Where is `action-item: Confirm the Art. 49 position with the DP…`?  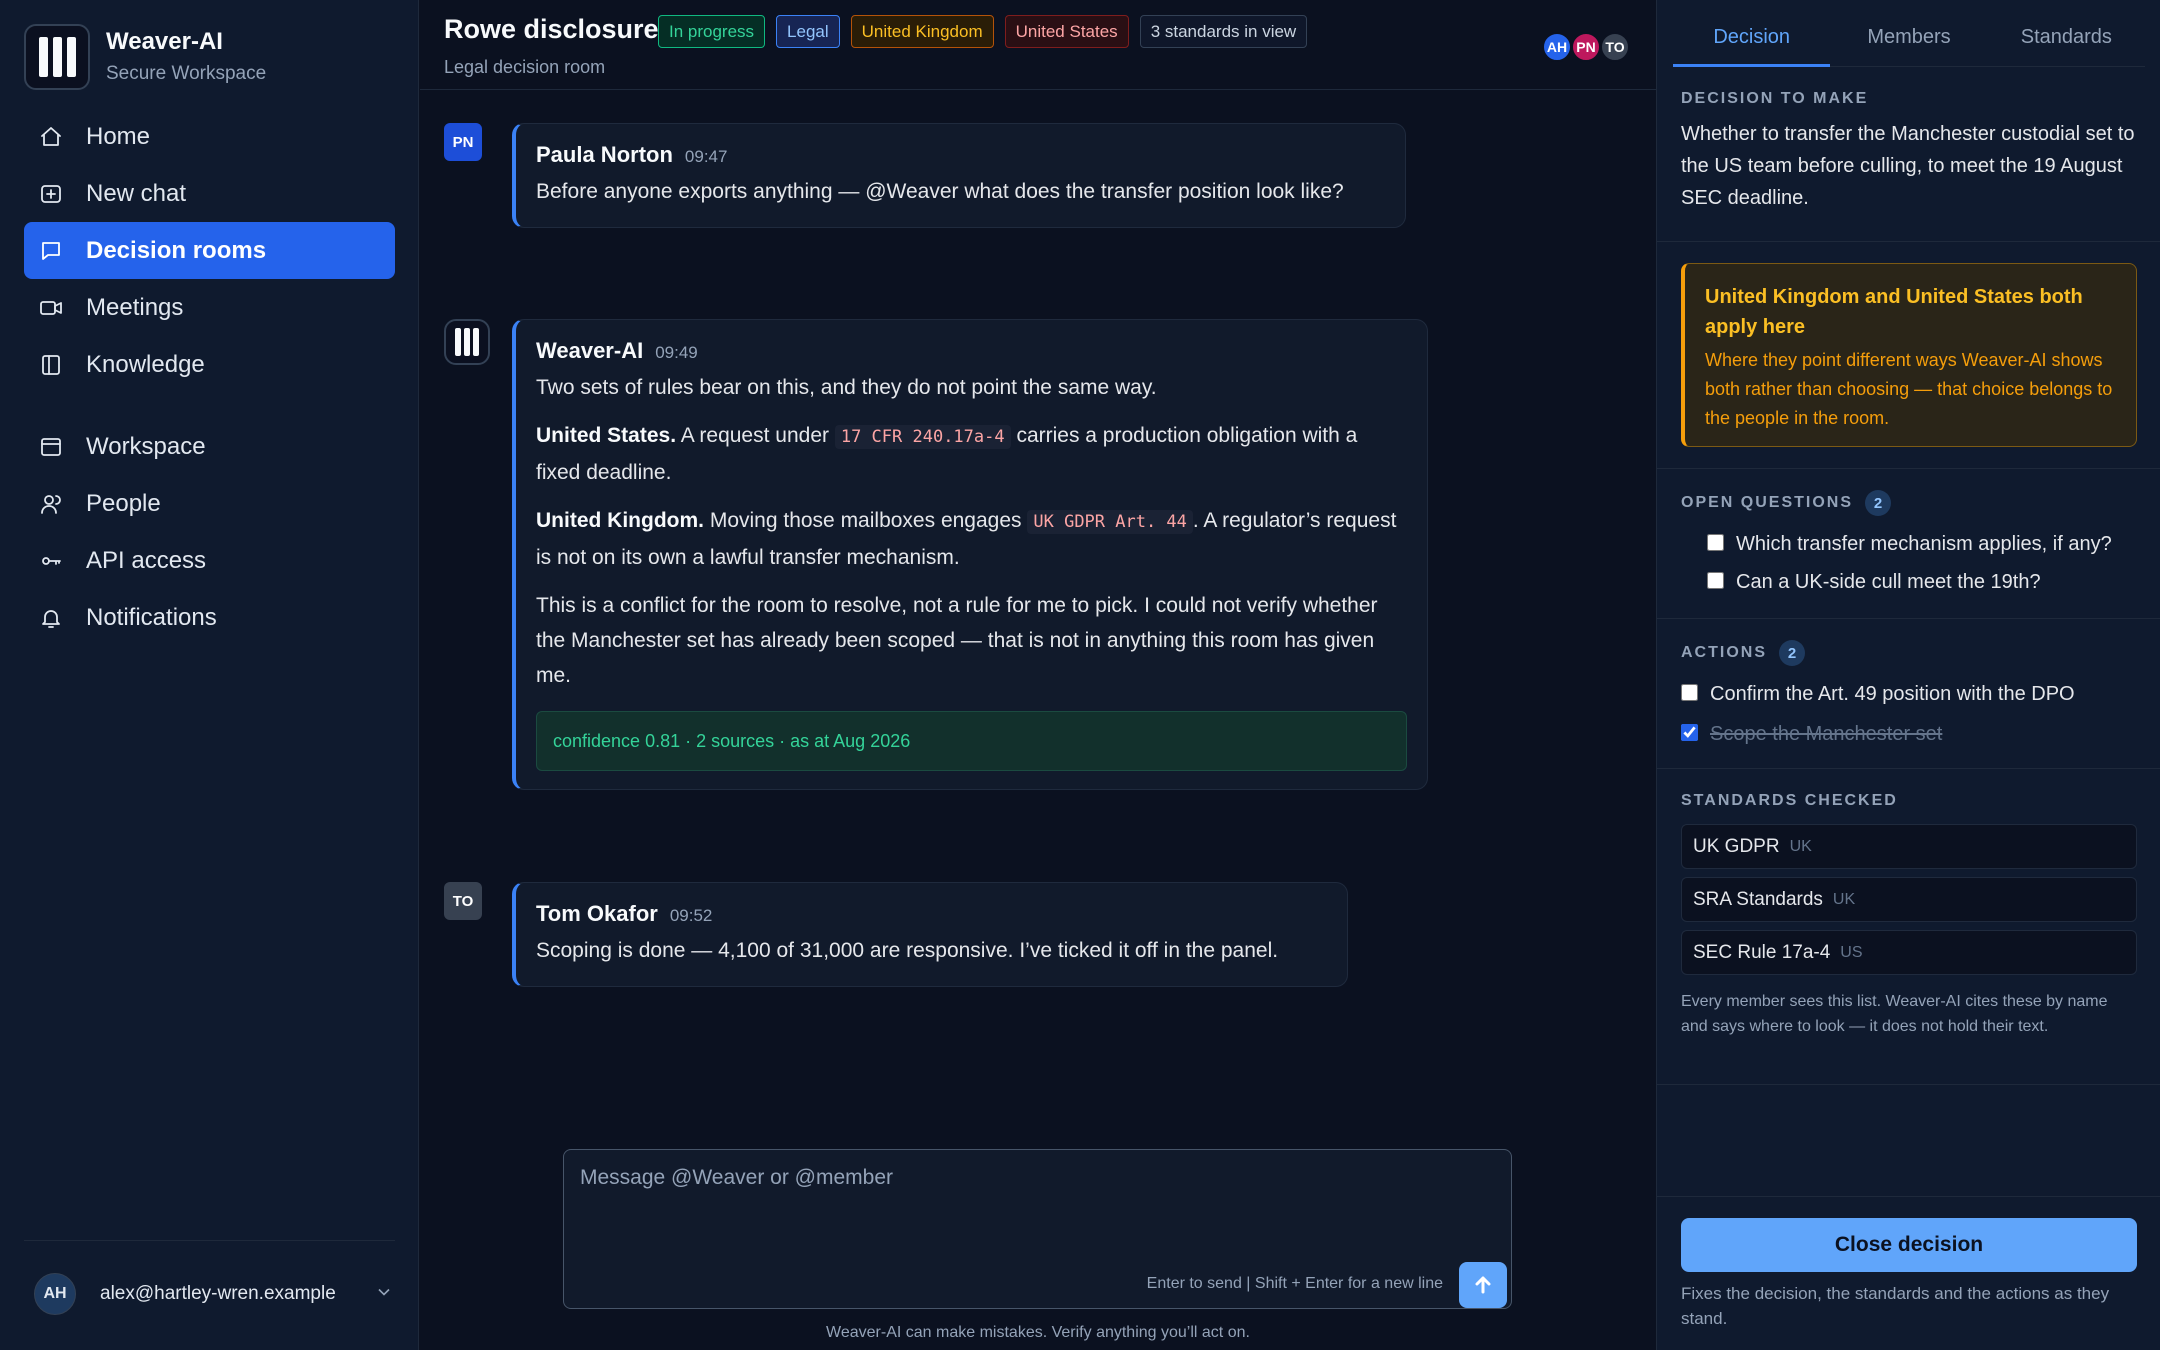
action-item: Confirm the Art. 49 position with the DP… is located at coordinates (1909, 694).